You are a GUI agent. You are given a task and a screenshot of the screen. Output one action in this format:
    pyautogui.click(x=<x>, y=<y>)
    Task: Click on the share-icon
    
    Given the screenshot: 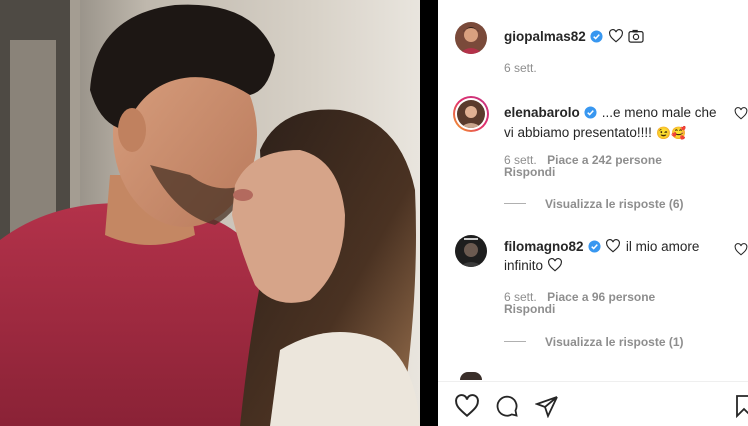 What is the action you would take?
    pyautogui.click(x=547, y=406)
    